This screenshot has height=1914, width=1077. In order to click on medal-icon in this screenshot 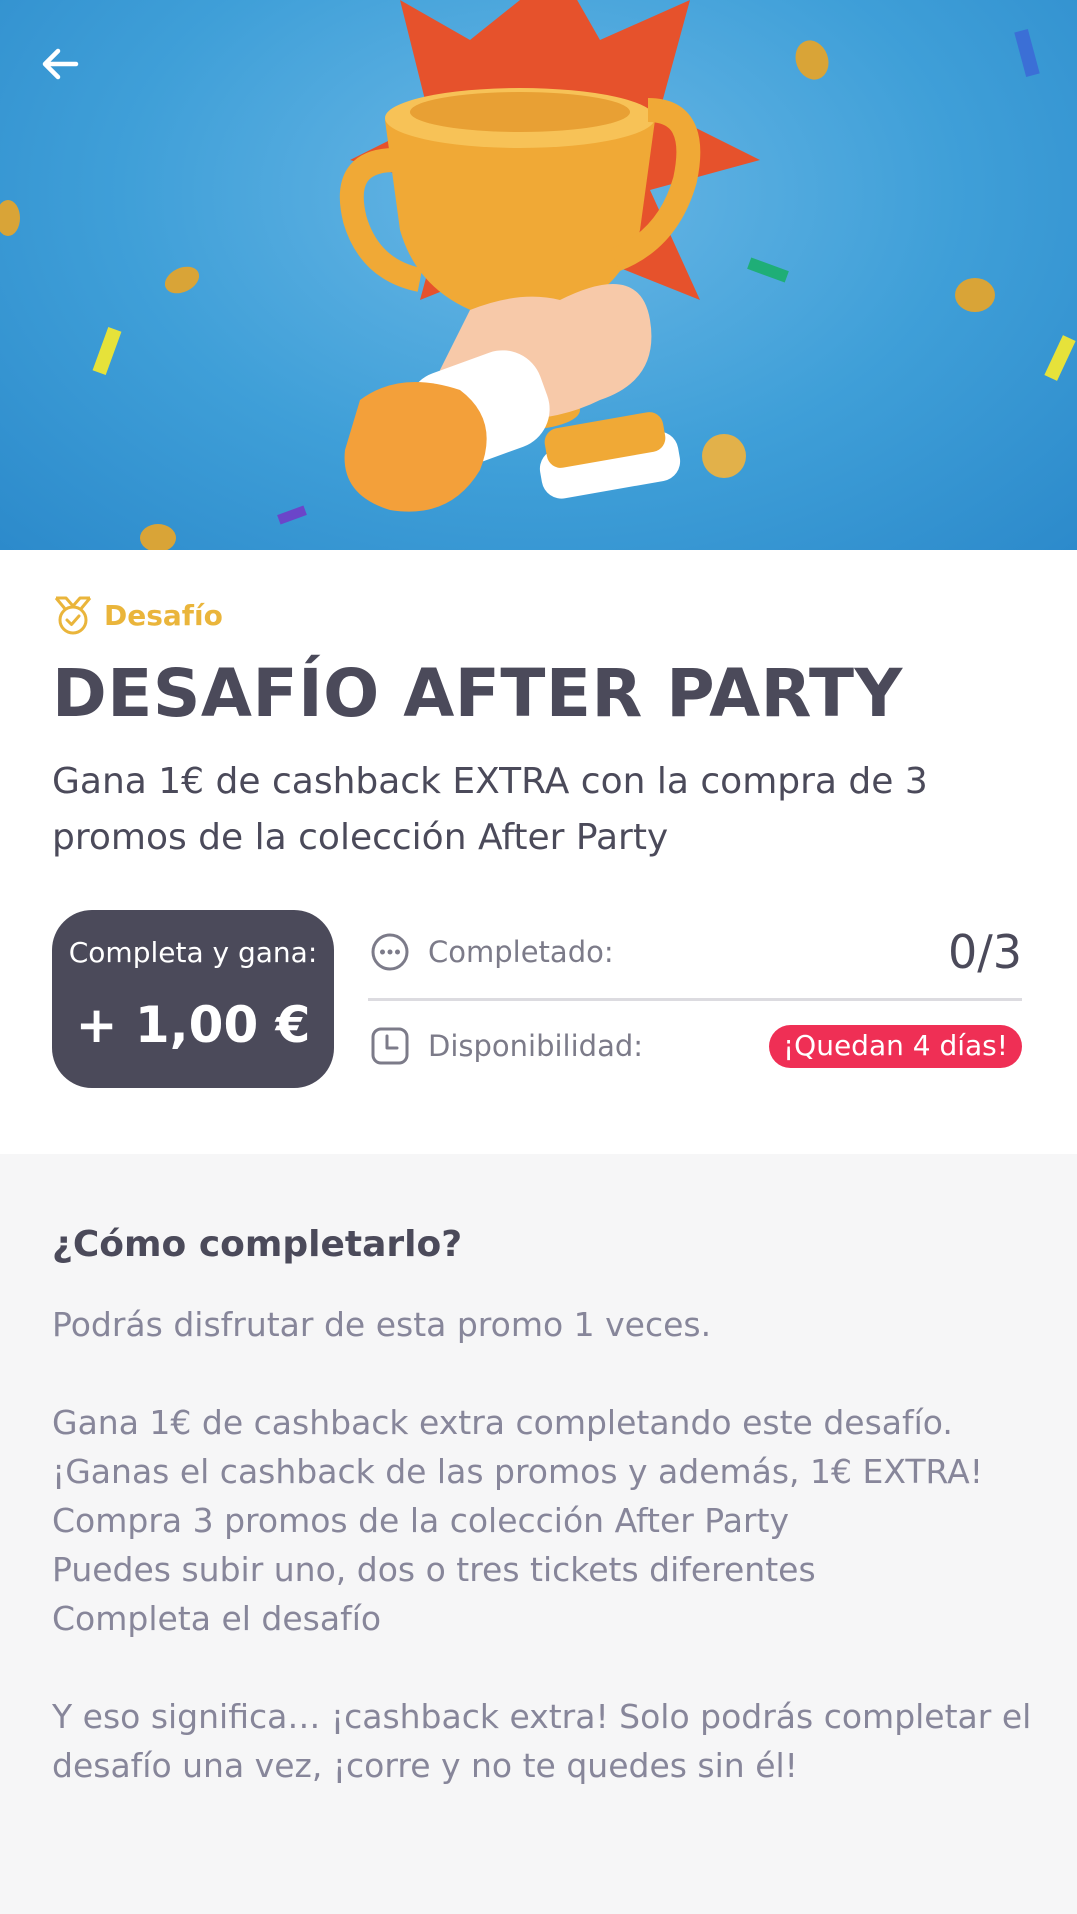, I will do `click(73, 615)`.